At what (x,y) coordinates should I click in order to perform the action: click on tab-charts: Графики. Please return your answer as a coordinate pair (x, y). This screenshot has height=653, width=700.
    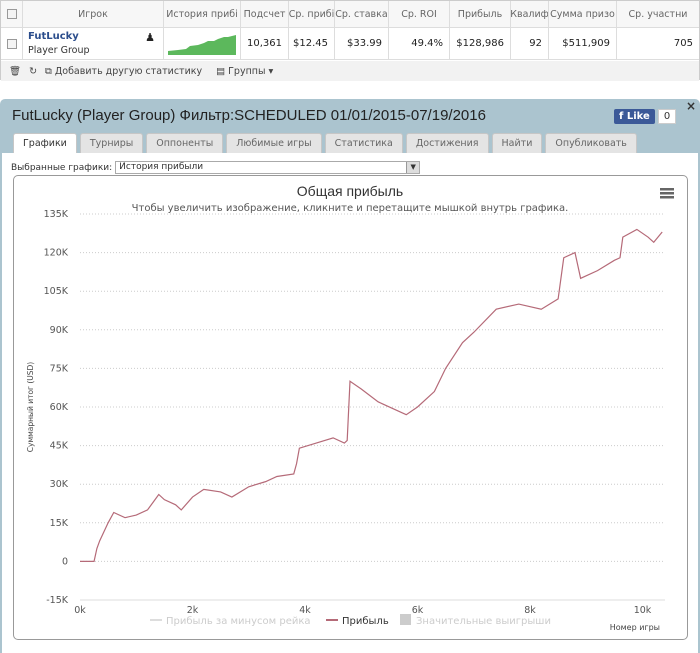
    Looking at the image, I should click on (45, 143).